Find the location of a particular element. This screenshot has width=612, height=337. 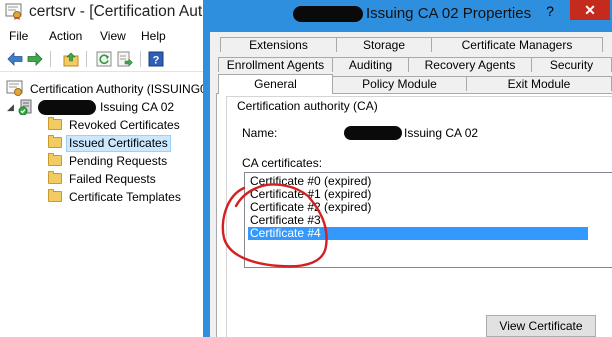

tab-recovery-agents: Recovery Agents is located at coordinates (470, 64).